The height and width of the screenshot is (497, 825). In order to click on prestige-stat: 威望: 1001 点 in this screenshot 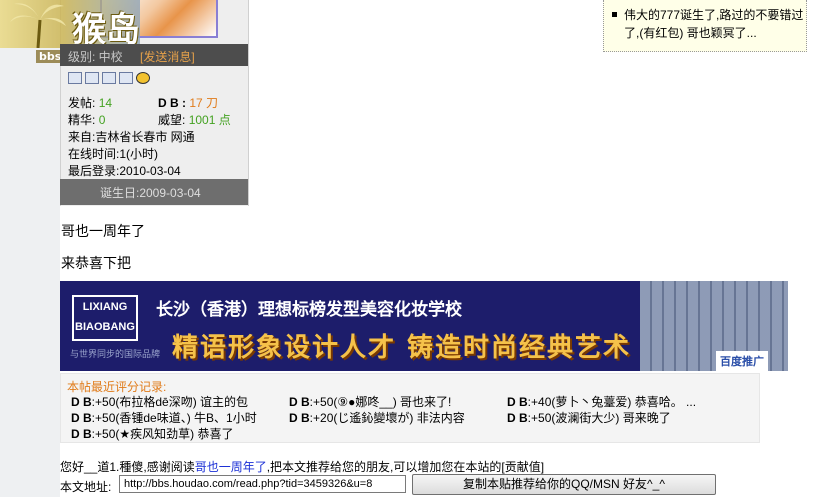, I will do `click(194, 120)`.